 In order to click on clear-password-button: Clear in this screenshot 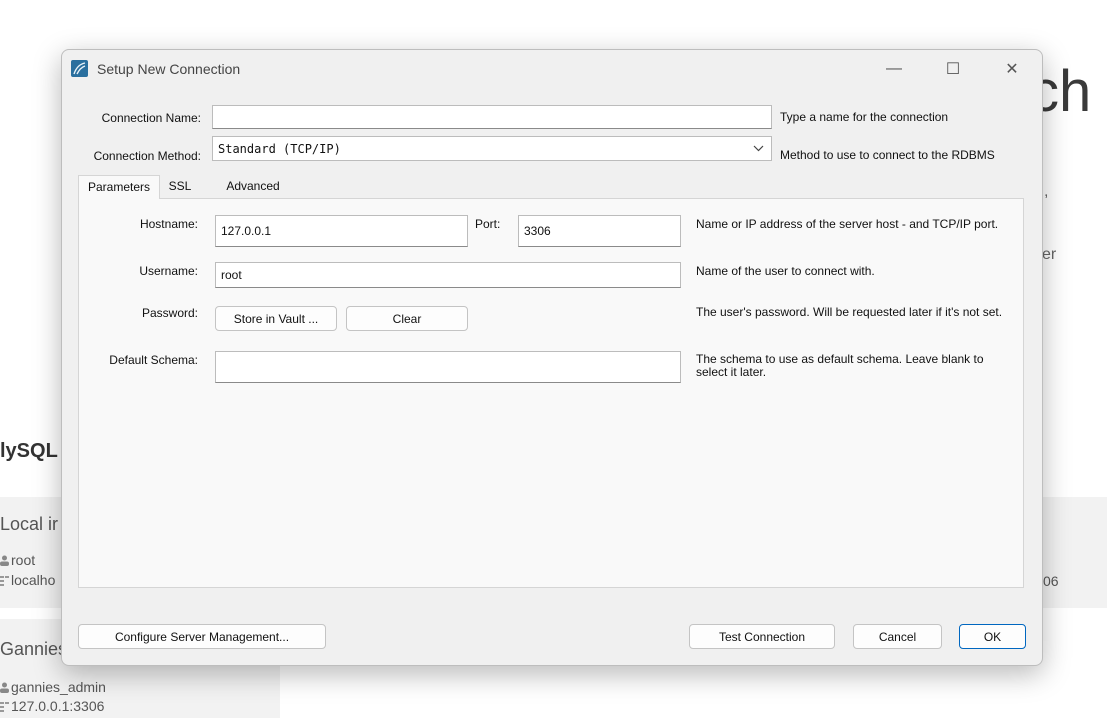, I will do `click(407, 318)`.